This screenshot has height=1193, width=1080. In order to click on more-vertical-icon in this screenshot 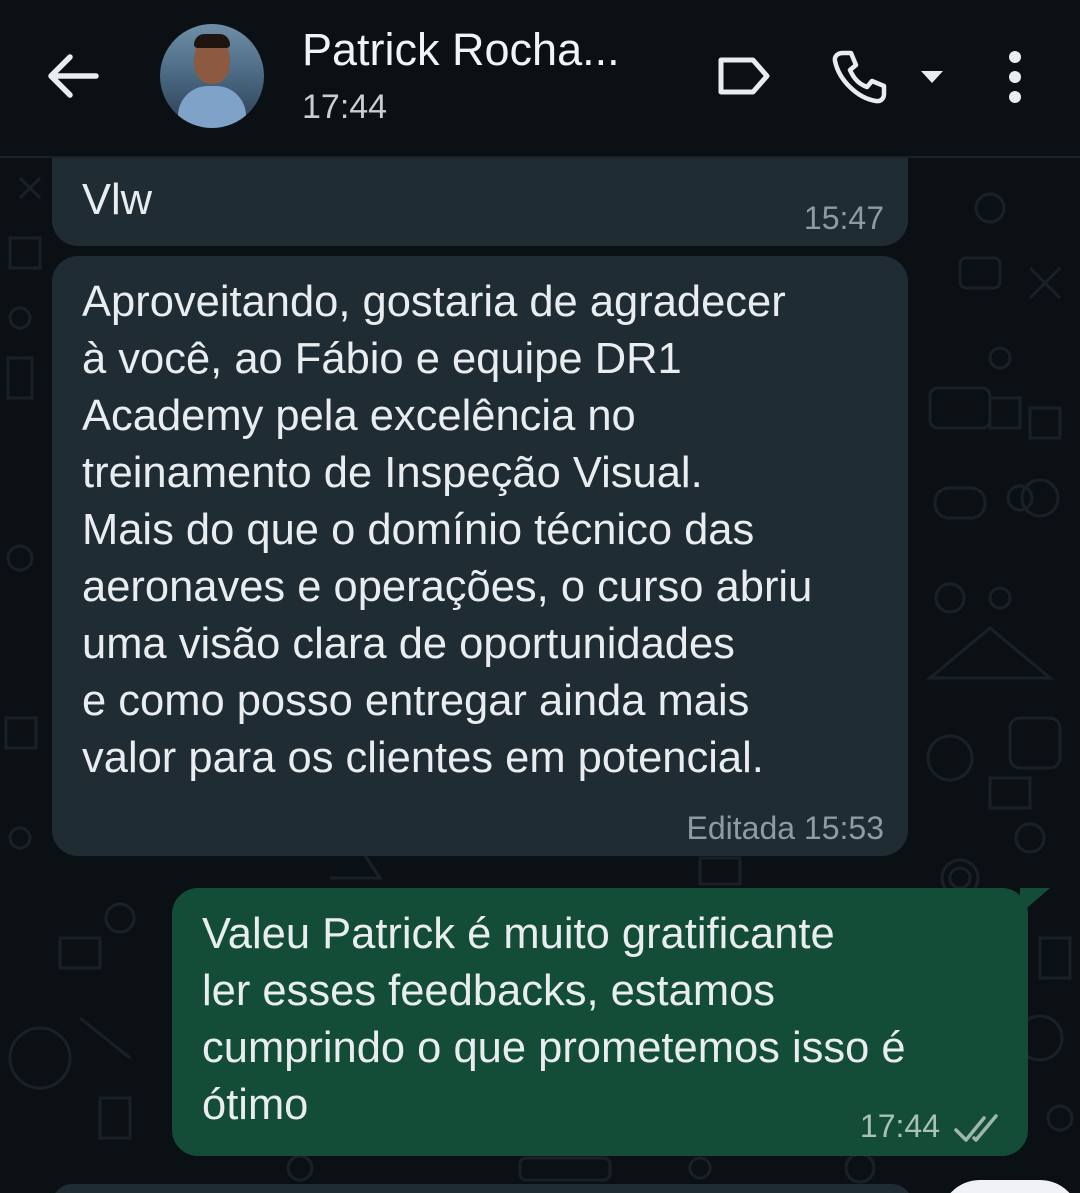, I will do `click(1015, 77)`.